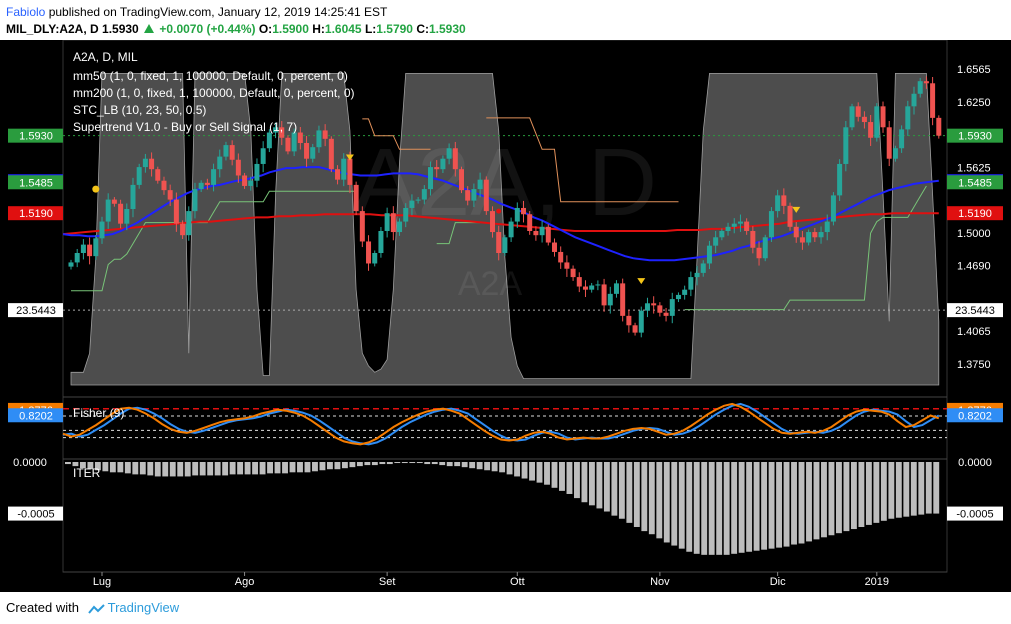 This screenshot has width=1011, height=624. What do you see at coordinates (102, 582) in the screenshot?
I see `time-axis-tick: Lug` at bounding box center [102, 582].